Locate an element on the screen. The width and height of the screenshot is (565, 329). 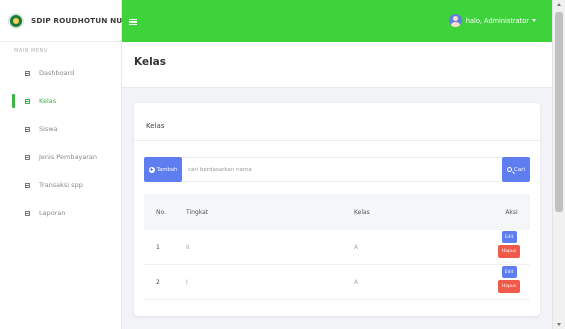
sidebar-item-label: Siswa is located at coordinates (48, 129).